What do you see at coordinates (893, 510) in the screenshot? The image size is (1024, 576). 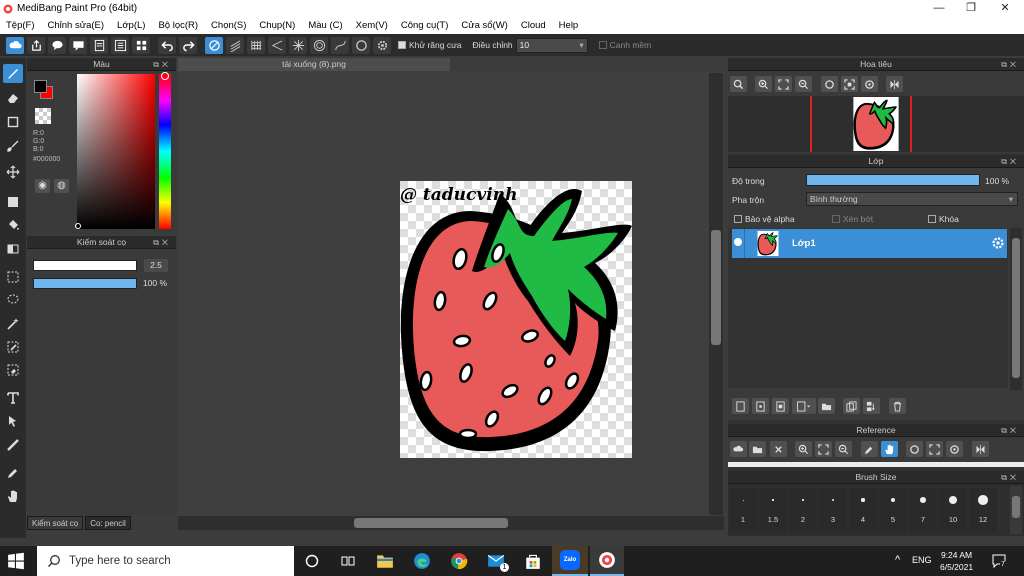 I see `brush-size-preset: 5` at bounding box center [893, 510].